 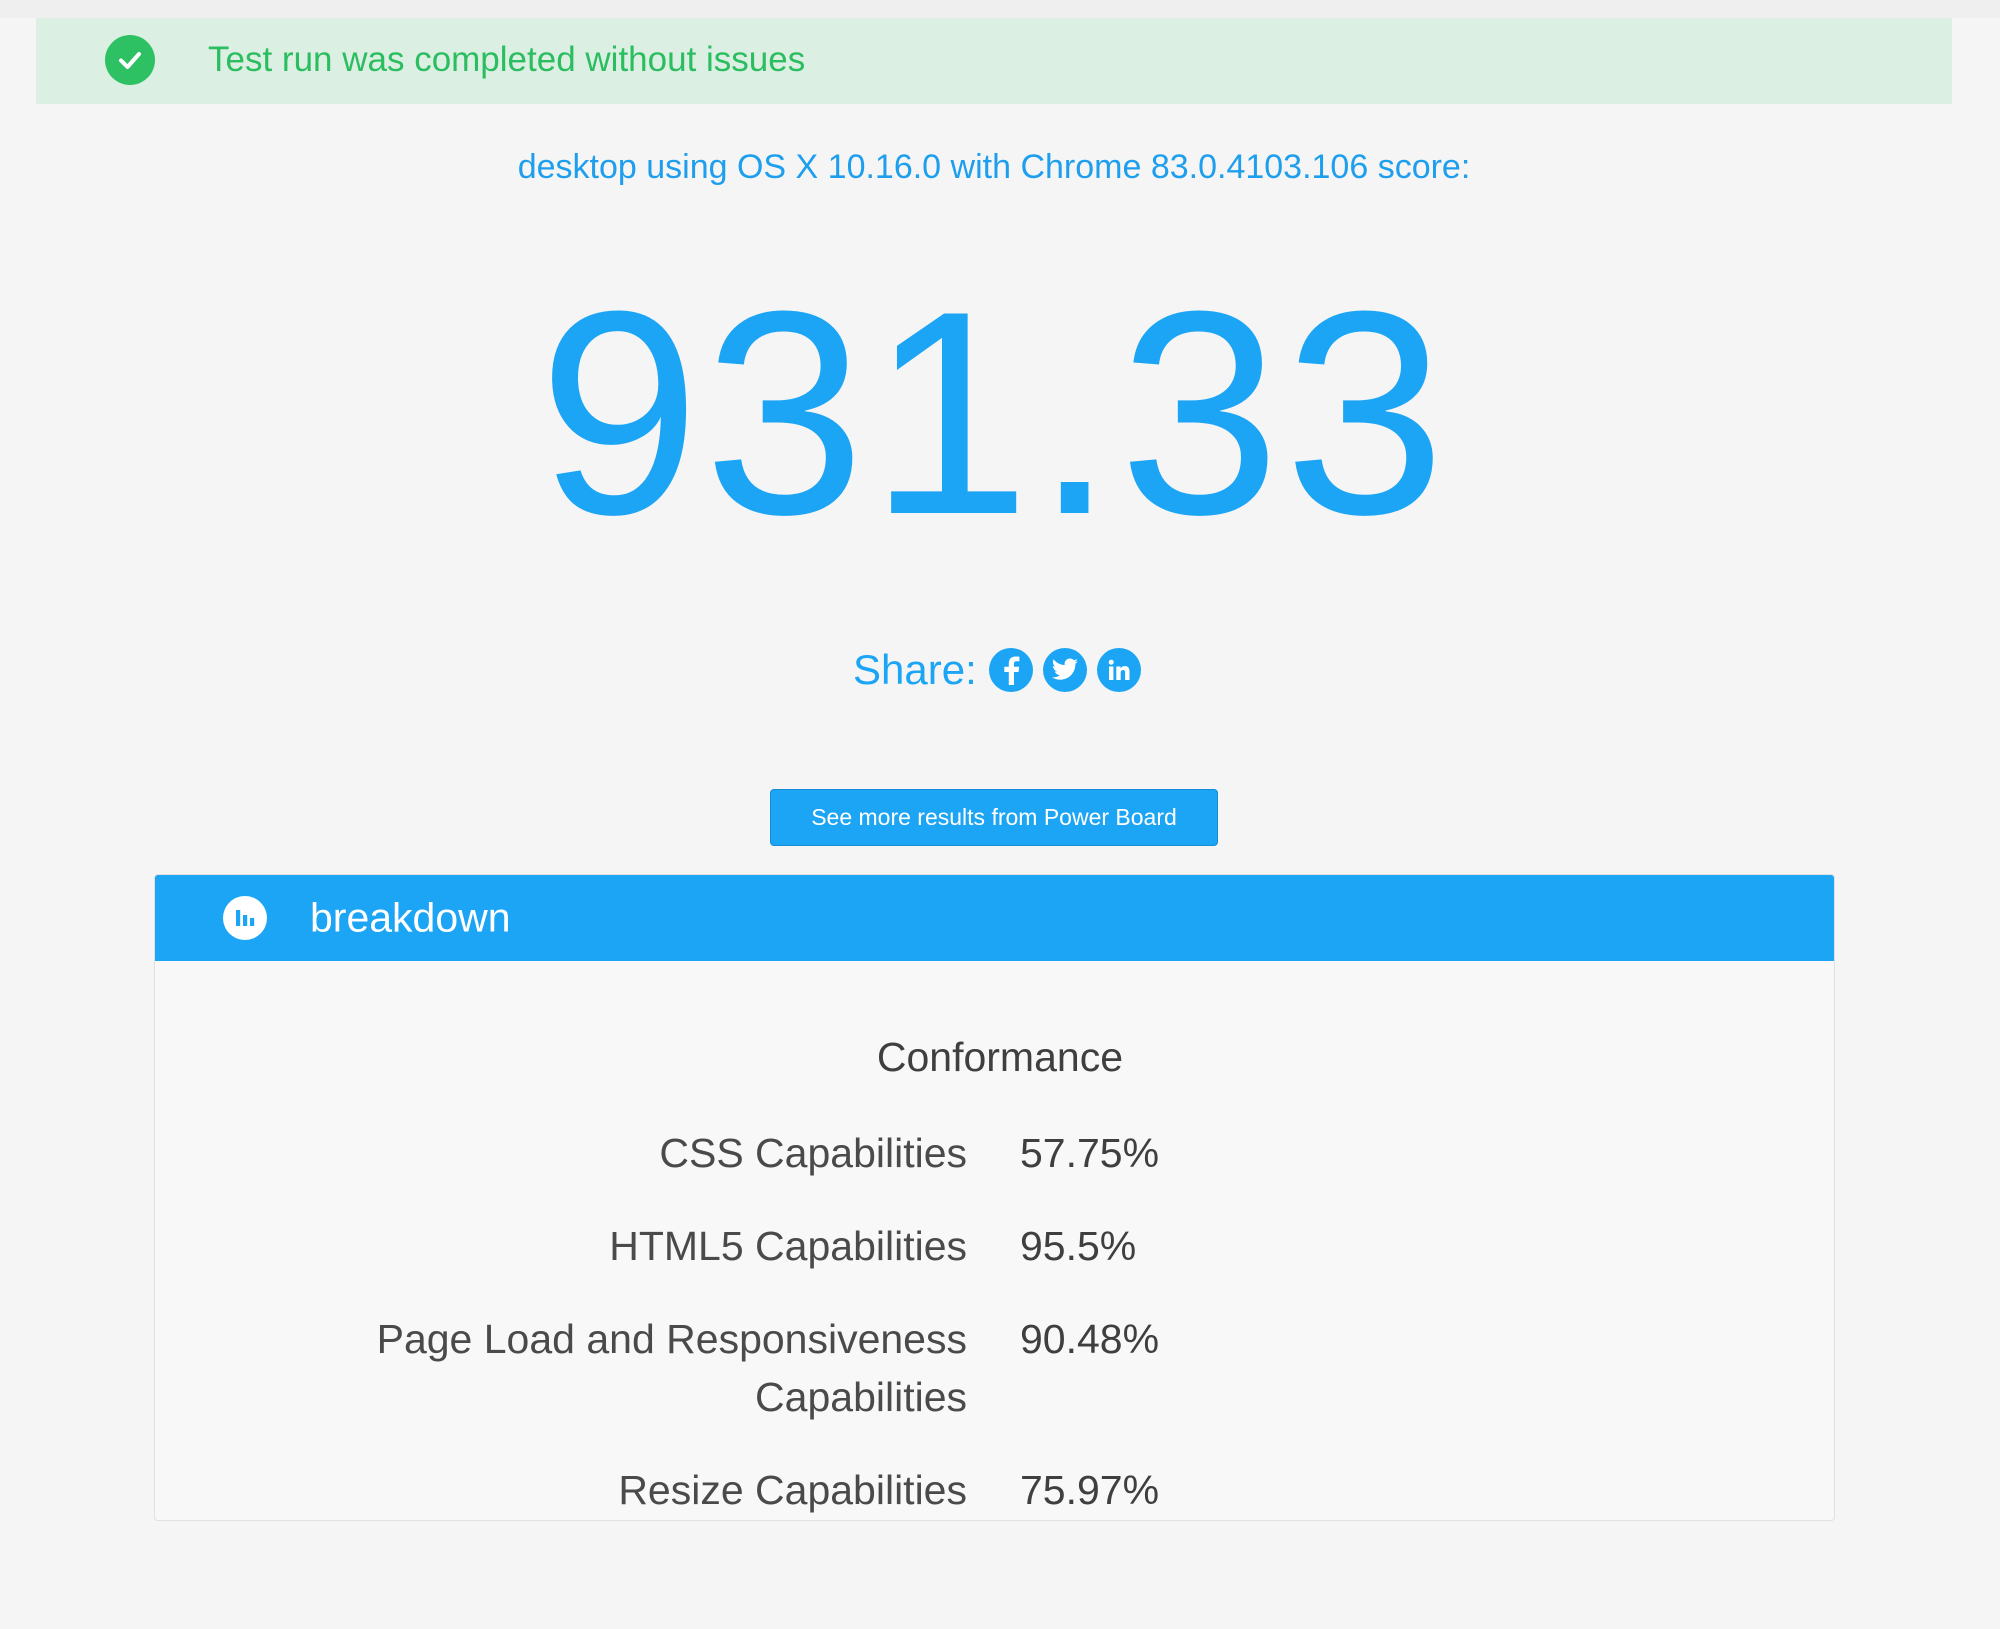 I want to click on metric-value: 90.48%, so click(x=1090, y=1339).